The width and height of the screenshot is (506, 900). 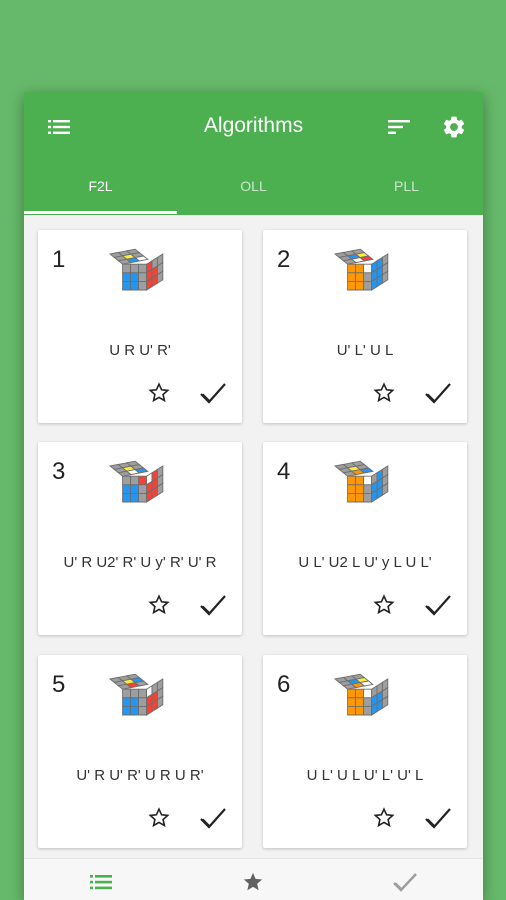 What do you see at coordinates (406, 193) in the screenshot?
I see `tab-pll: PLL` at bounding box center [406, 193].